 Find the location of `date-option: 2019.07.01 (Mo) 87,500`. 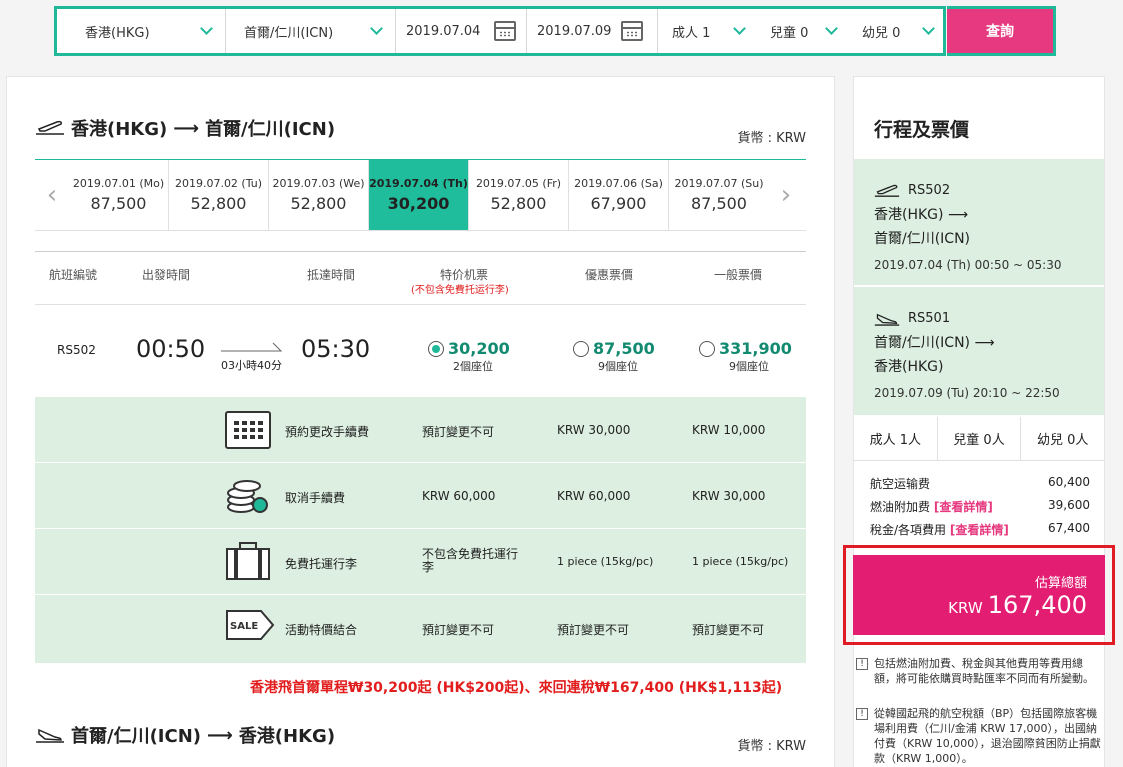

date-option: 2019.07.01 (Mo) 87,500 is located at coordinates (119, 195).